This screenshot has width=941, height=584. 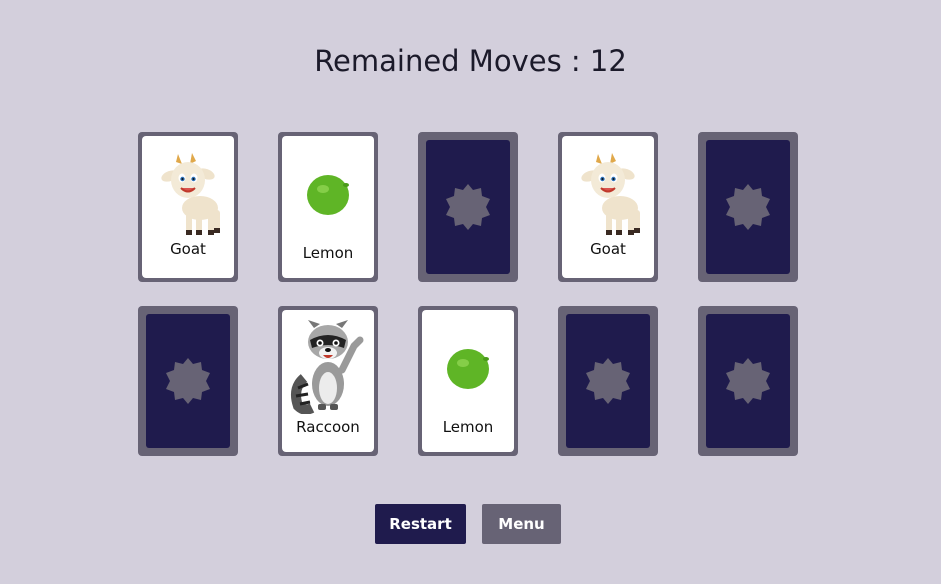 I want to click on card-face: Raccoon, so click(x=328, y=381).